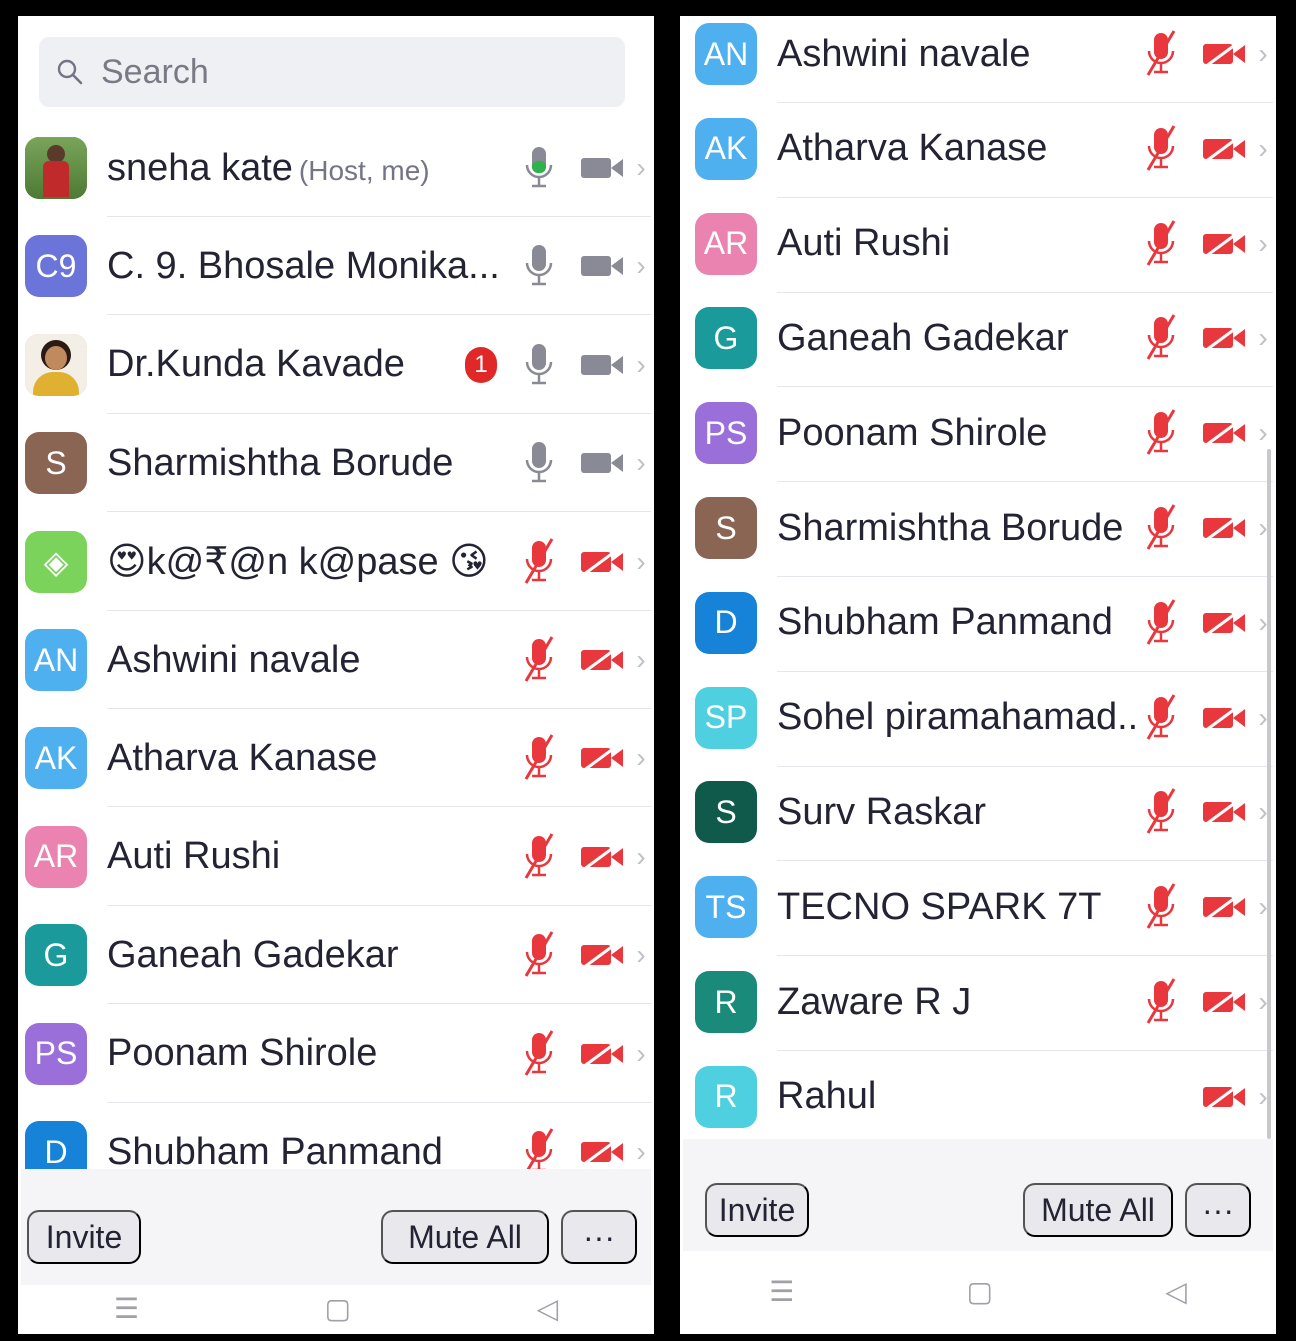  Describe the element at coordinates (1269, 794) in the screenshot. I see `scrollbar` at that location.